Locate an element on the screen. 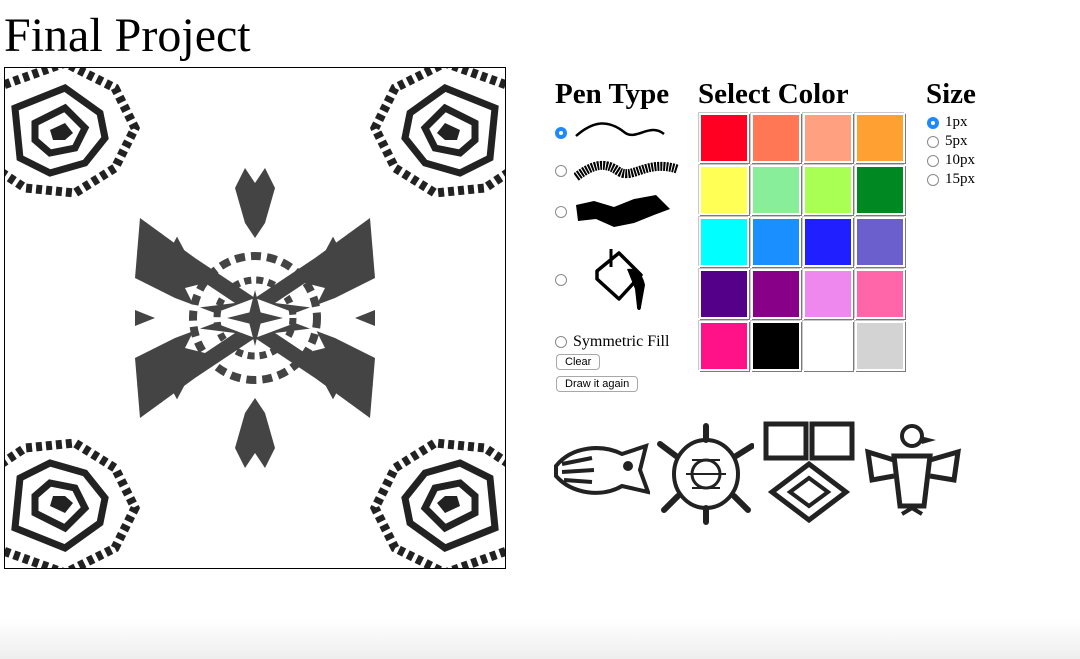 Image resolution: width=1080 pixels, height=659 pixels. size-option-10px: 10px is located at coordinates (951, 160).